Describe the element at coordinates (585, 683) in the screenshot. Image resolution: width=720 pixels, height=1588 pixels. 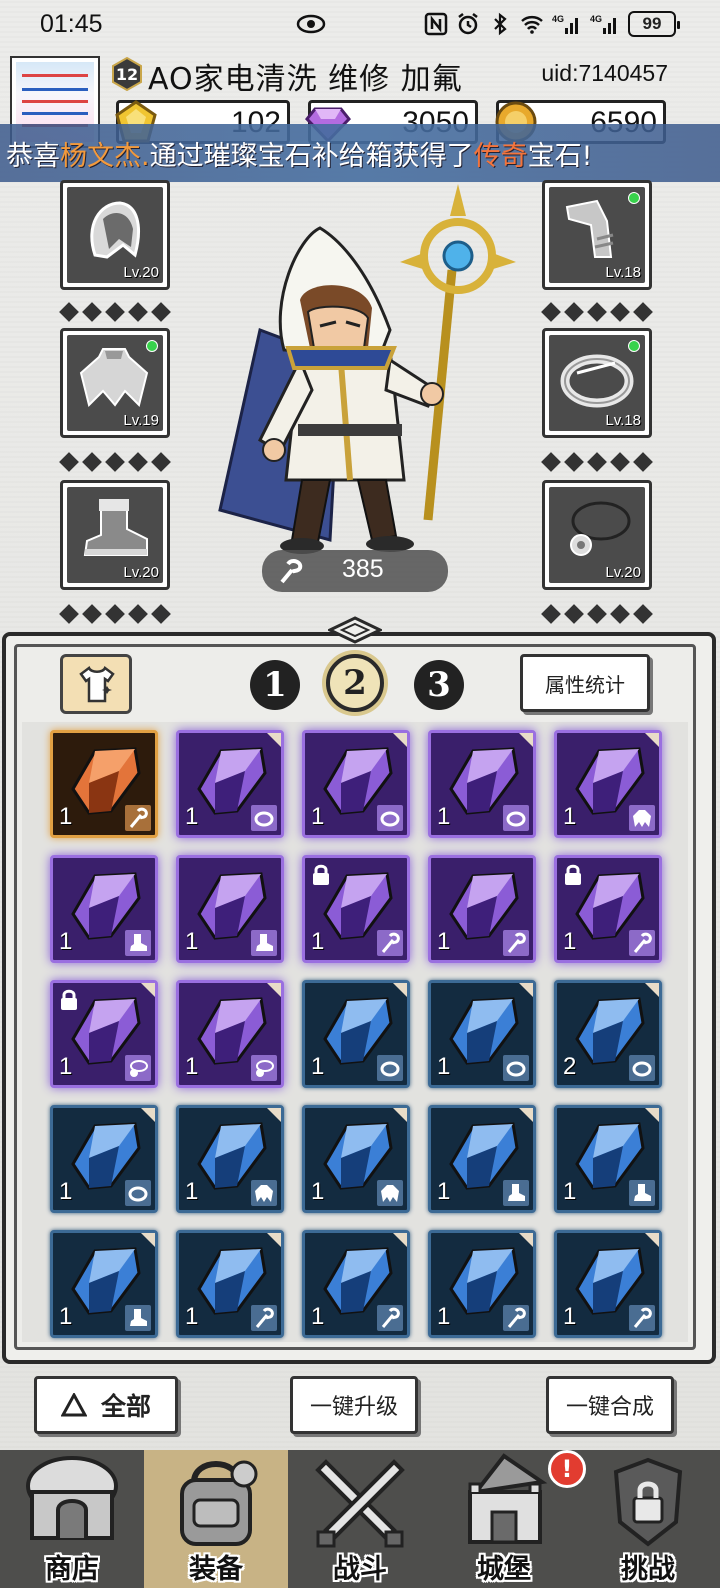
I see `attribute-stats-button: 属性统计` at that location.